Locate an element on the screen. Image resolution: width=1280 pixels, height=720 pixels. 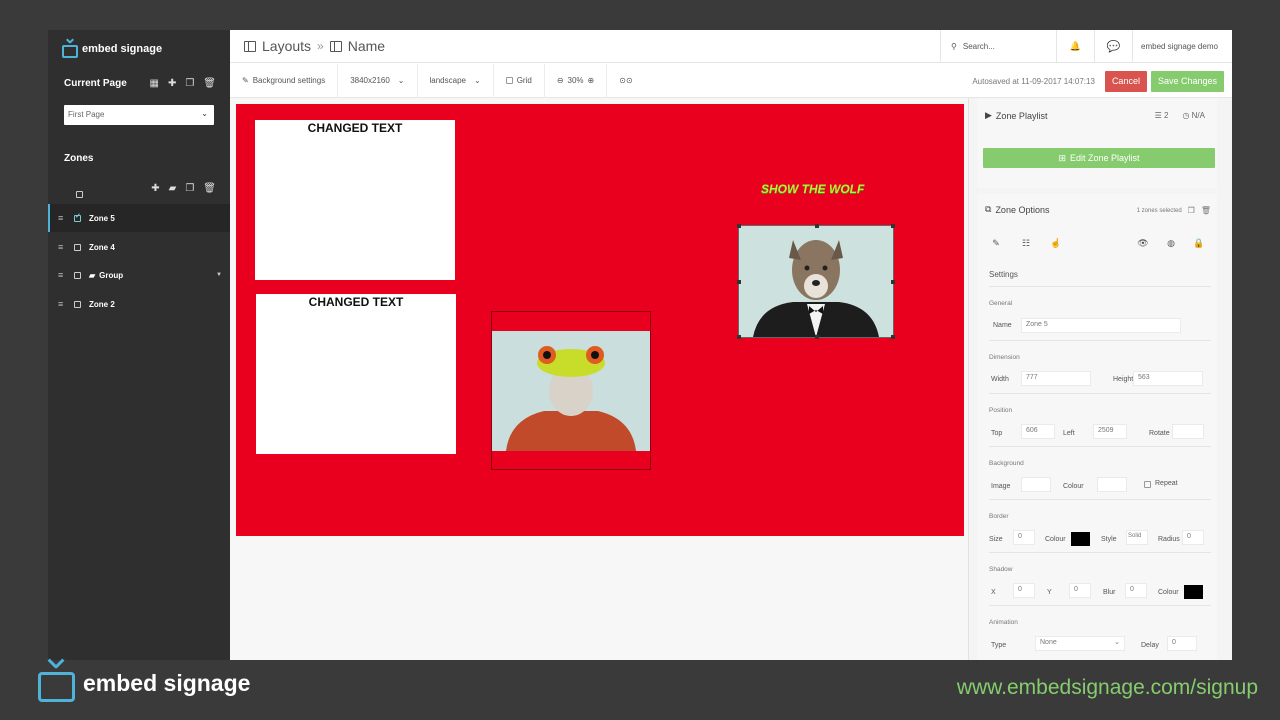
border-size-input: 0 is located at coordinates (1024, 537).